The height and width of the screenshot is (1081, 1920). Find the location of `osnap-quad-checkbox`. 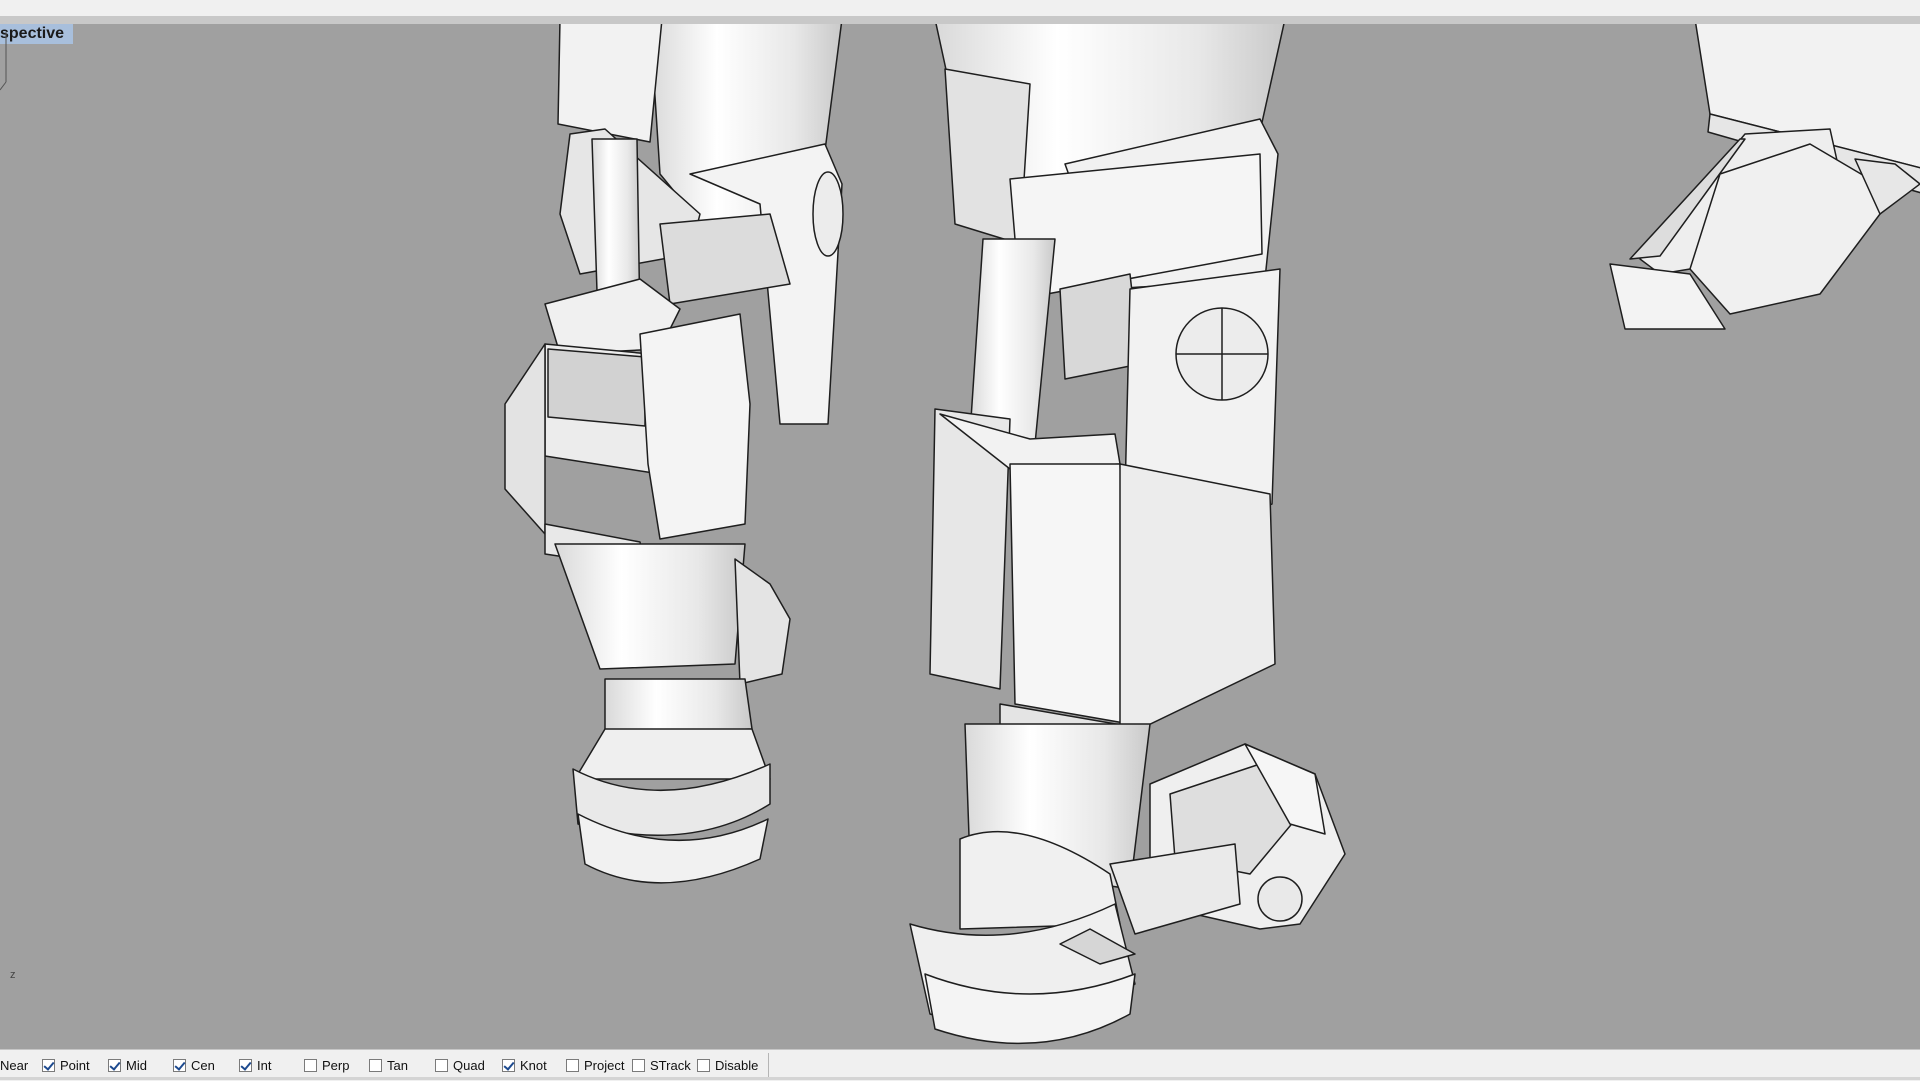

osnap-quad-checkbox is located at coordinates (441, 1065).